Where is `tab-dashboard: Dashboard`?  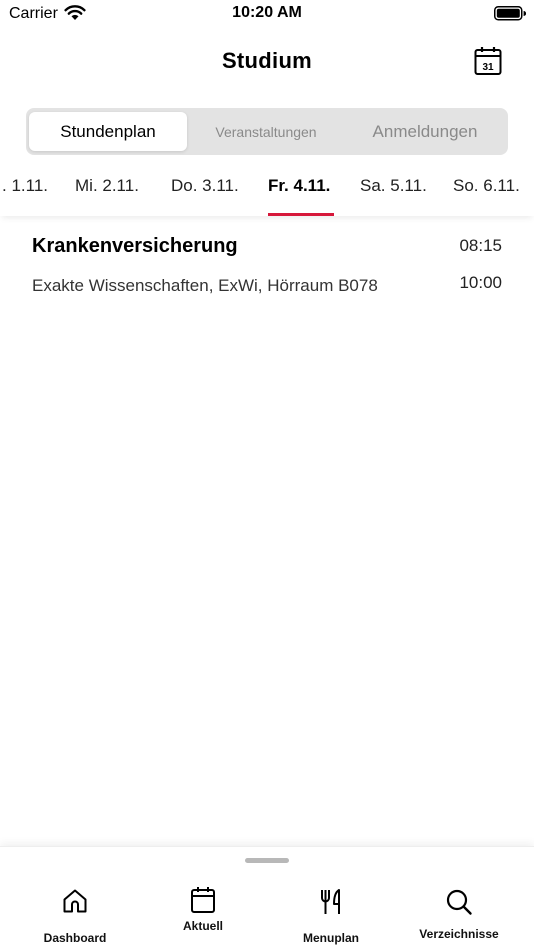 tab-dashboard: Dashboard is located at coordinates (75, 917).